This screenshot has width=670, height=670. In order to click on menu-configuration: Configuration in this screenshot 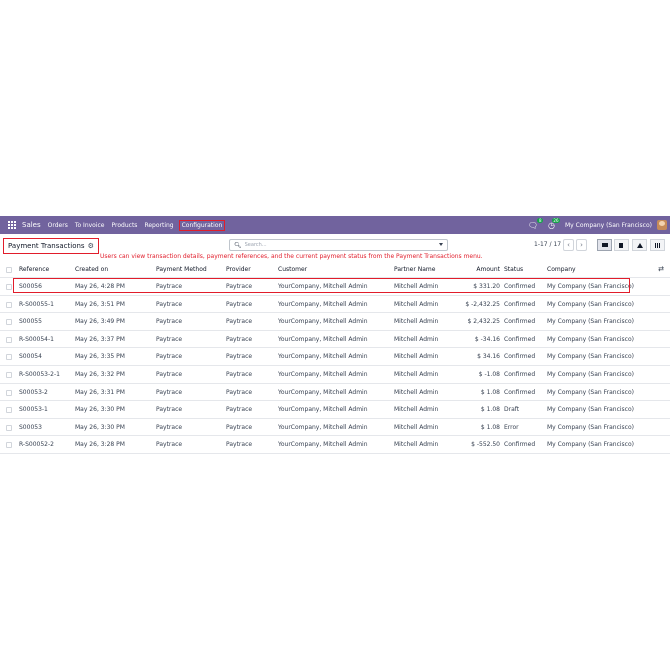, I will do `click(202, 225)`.